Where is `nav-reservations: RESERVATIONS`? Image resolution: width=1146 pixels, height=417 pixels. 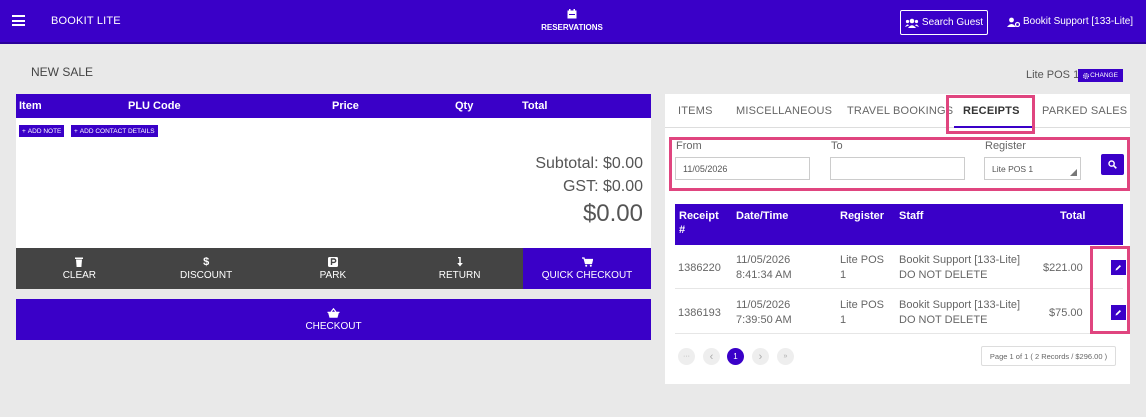
nav-reservations: RESERVATIONS is located at coordinates (572, 20).